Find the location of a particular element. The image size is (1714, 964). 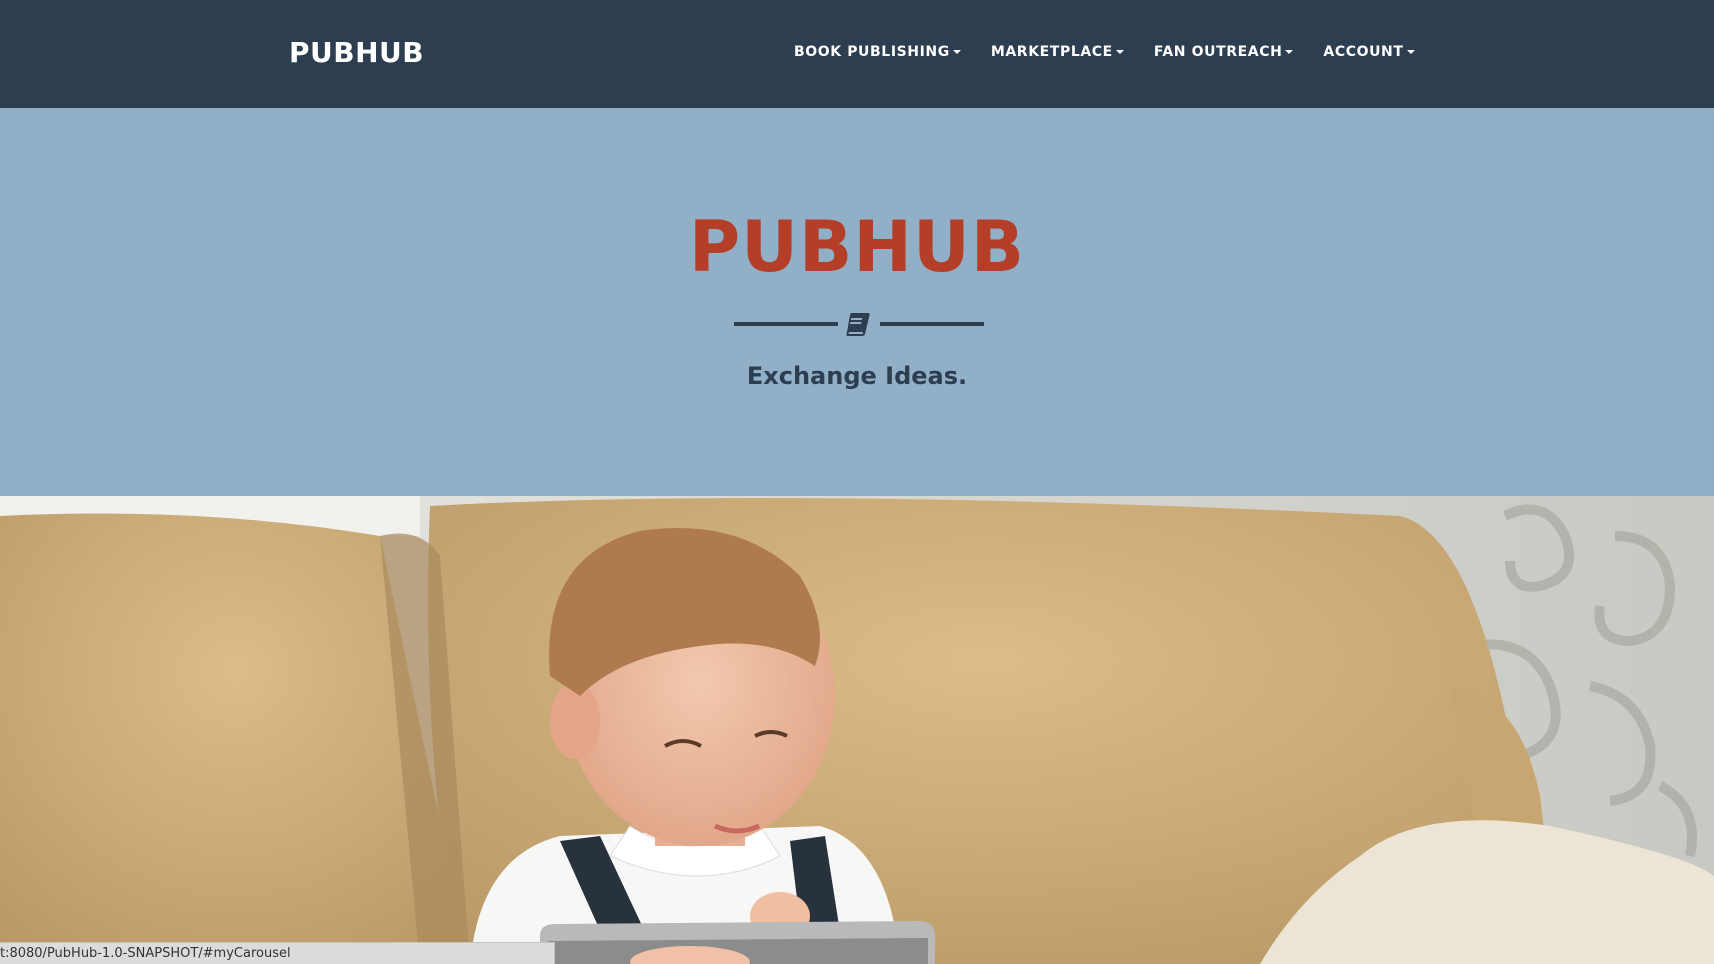

book-icon is located at coordinates (858, 324).